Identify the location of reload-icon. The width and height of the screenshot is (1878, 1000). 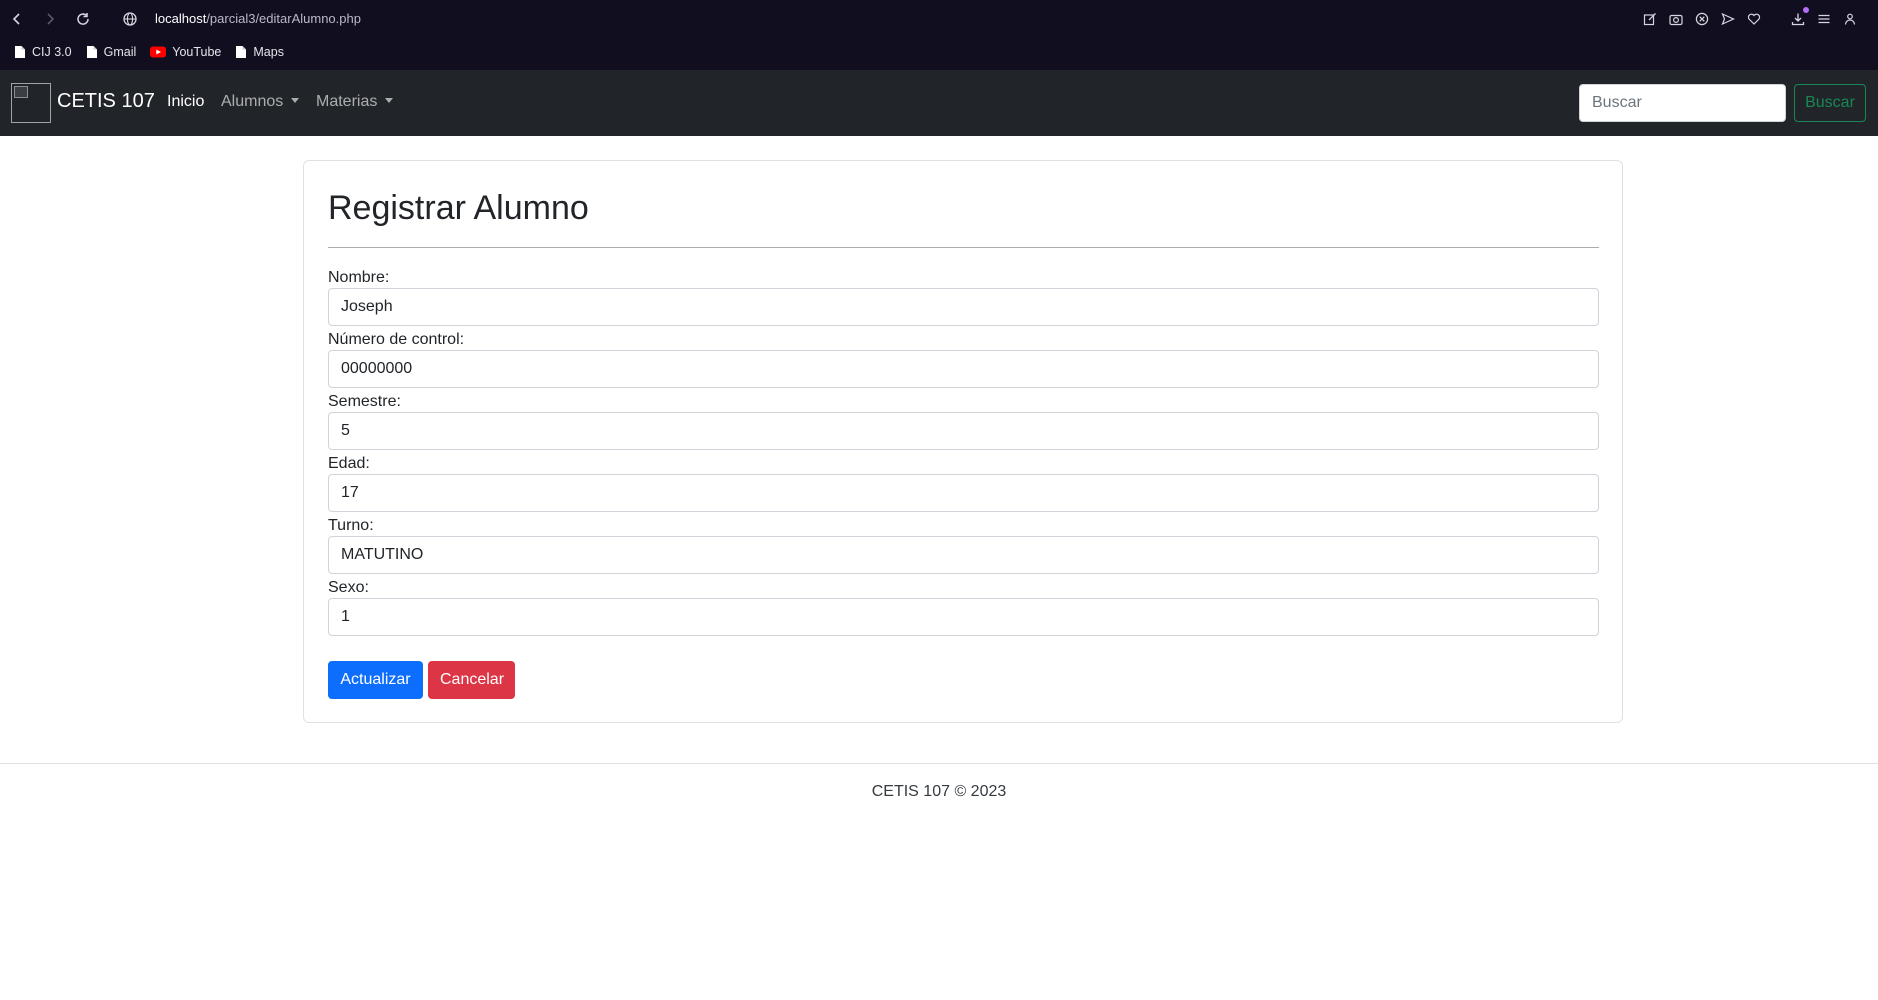
(83, 19).